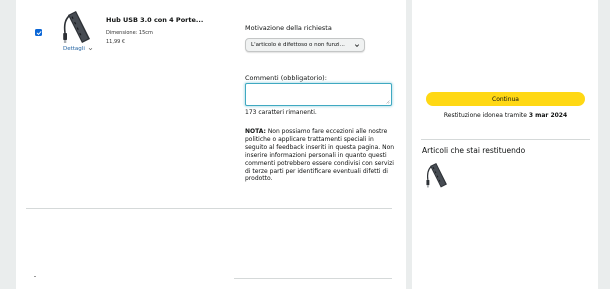 Image resolution: width=610 pixels, height=289 pixels. Describe the element at coordinates (255, 131) in the screenshot. I see `note-prefix: NOTA:` at that location.